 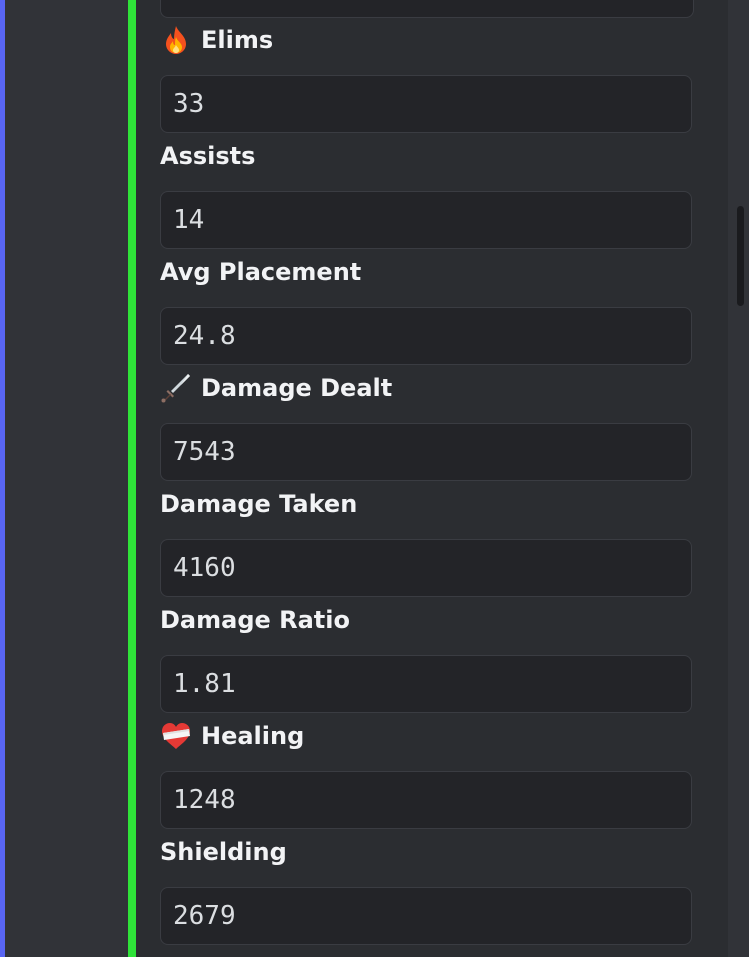 I want to click on field-value-damage-dealt: 7543, so click(x=426, y=452).